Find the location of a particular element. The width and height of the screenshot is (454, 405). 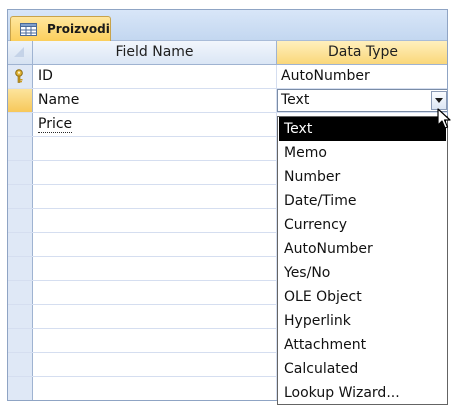

primary-key-icon is located at coordinates (19, 76).